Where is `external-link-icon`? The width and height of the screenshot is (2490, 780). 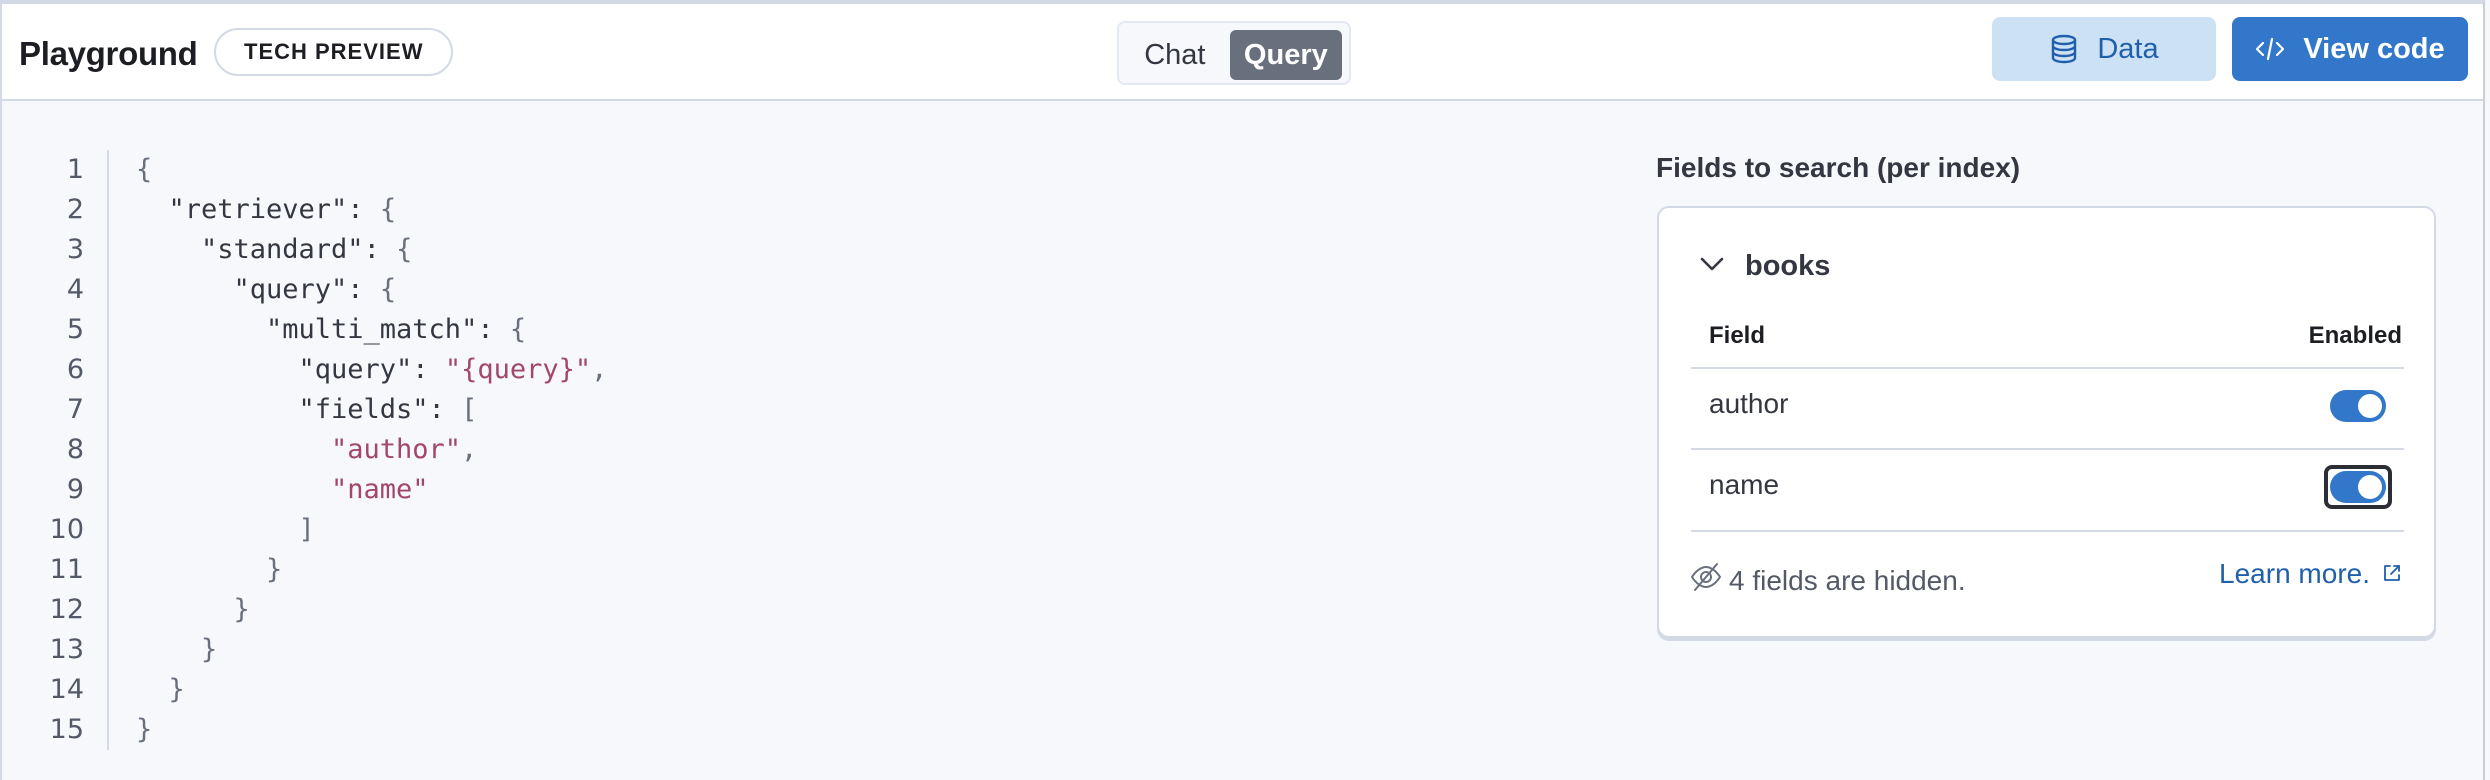
external-link-icon is located at coordinates (2392, 574).